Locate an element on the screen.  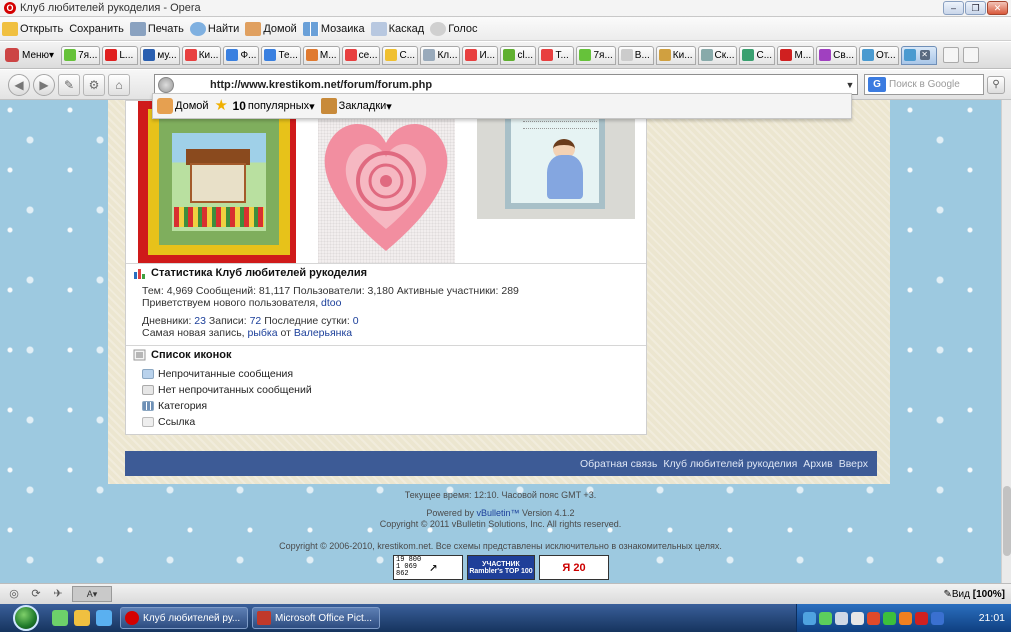
records-label: Записи: is located at coordinates (227, 321).